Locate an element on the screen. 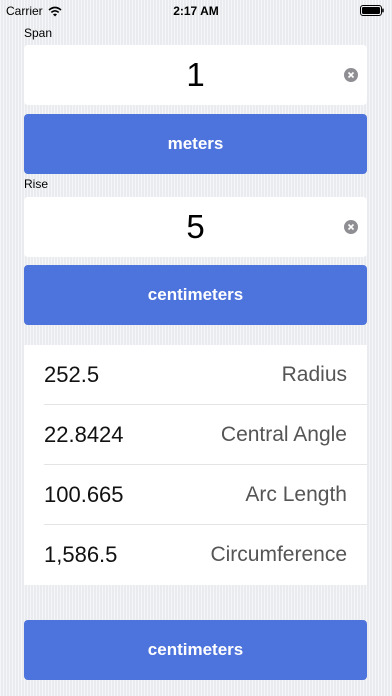 This screenshot has height=696, width=392. rise-input: 5 is located at coordinates (195, 227).